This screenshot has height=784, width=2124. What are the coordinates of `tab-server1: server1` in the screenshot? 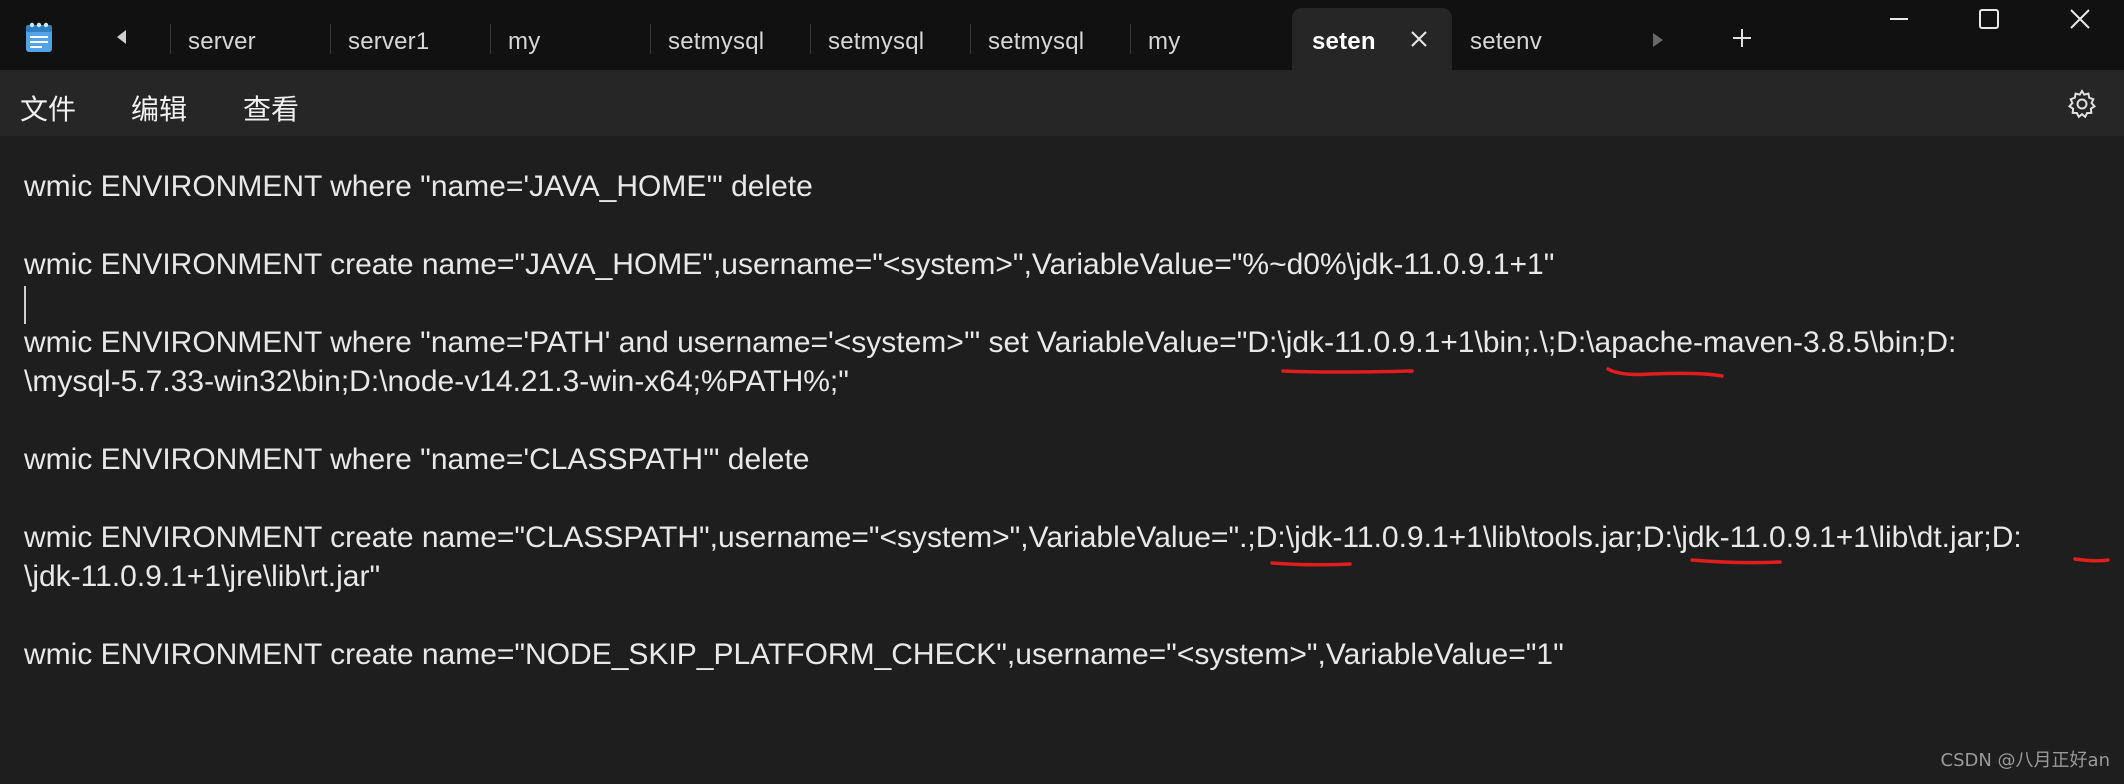 It's located at (410, 39).